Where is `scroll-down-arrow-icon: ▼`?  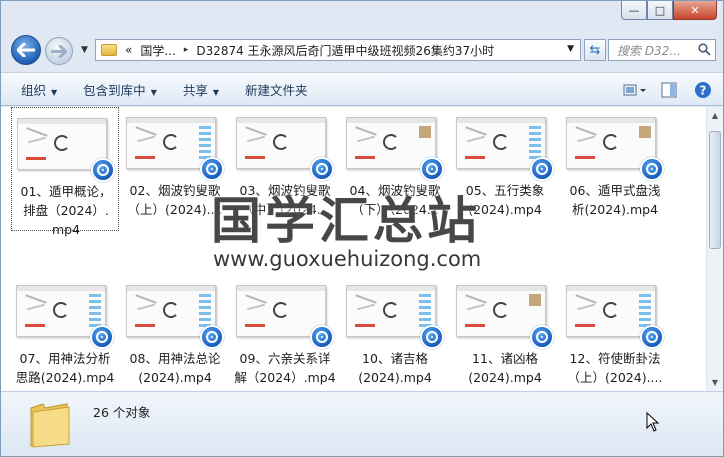
scroll-down-arrow-icon: ▼ is located at coordinates (715, 382).